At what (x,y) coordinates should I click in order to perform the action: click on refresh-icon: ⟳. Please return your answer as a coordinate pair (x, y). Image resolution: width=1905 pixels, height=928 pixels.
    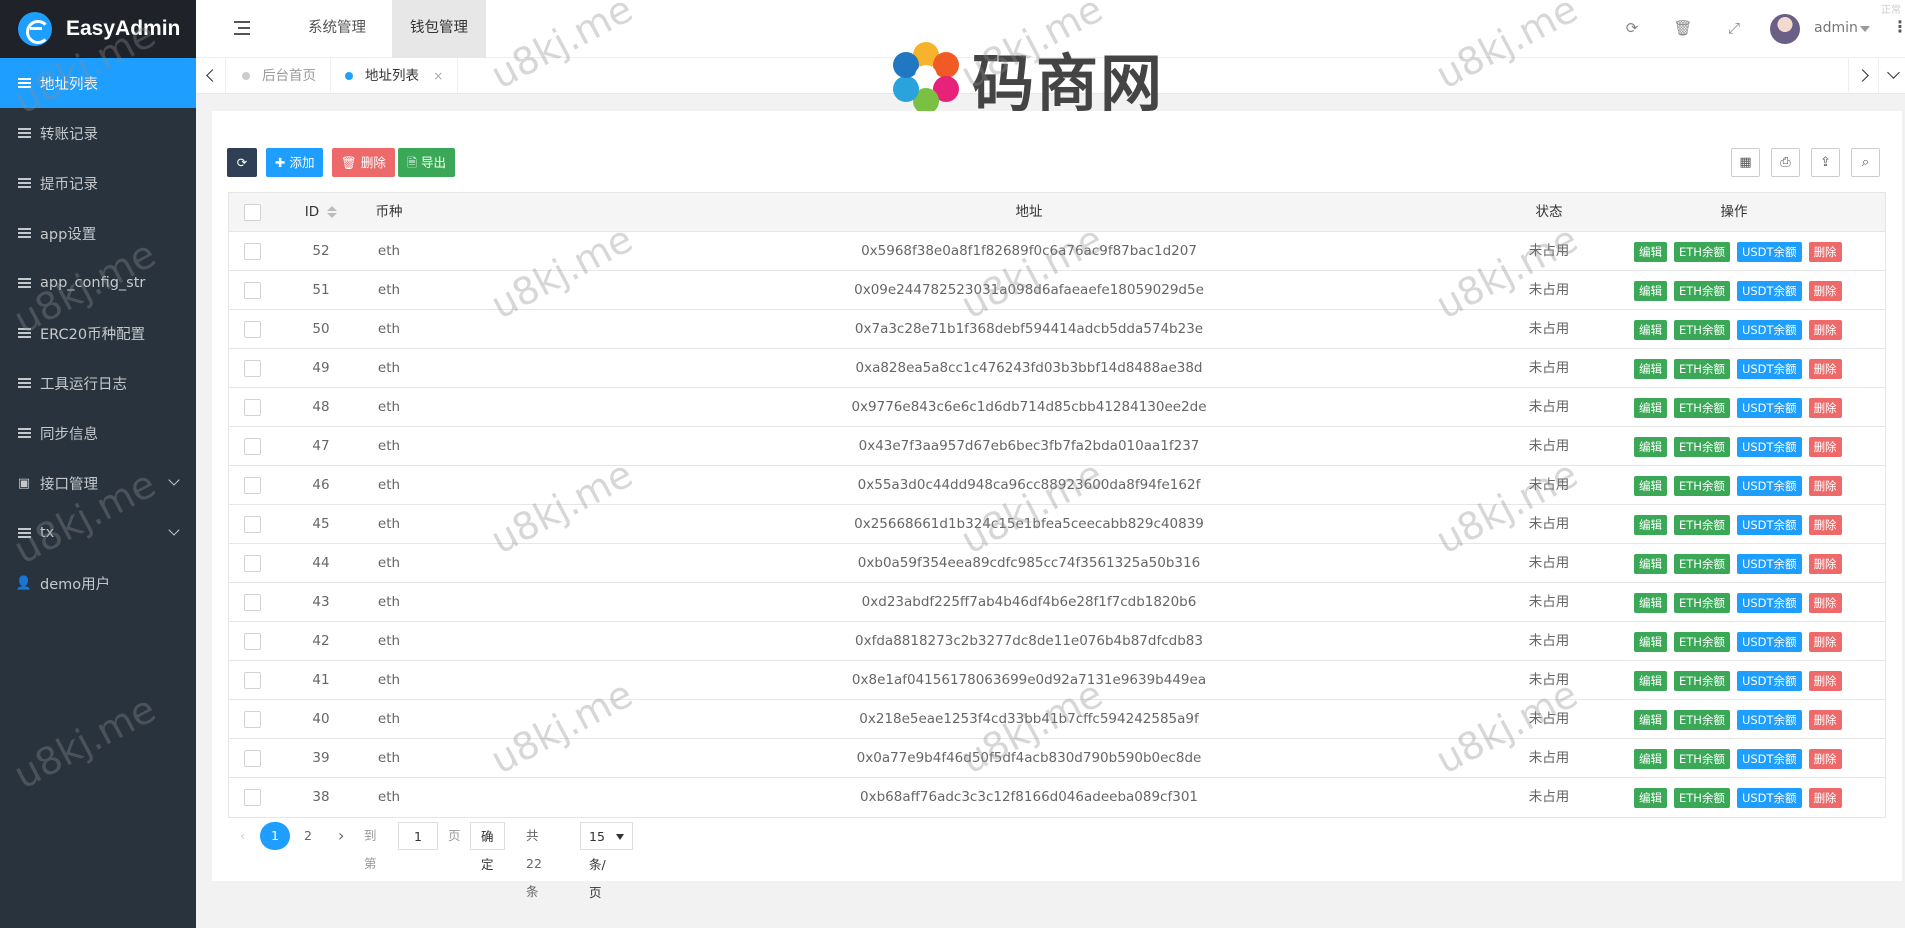
    Looking at the image, I should click on (1632, 28).